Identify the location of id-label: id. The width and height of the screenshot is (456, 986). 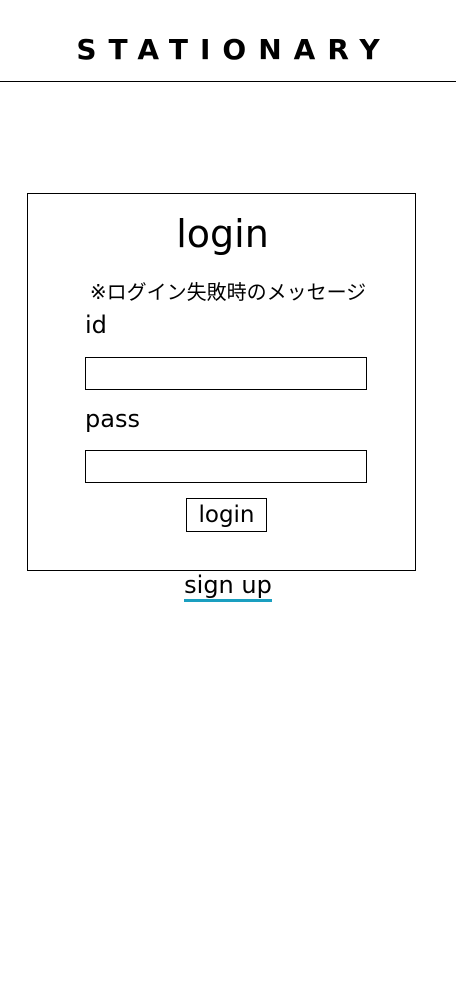
(96, 325).